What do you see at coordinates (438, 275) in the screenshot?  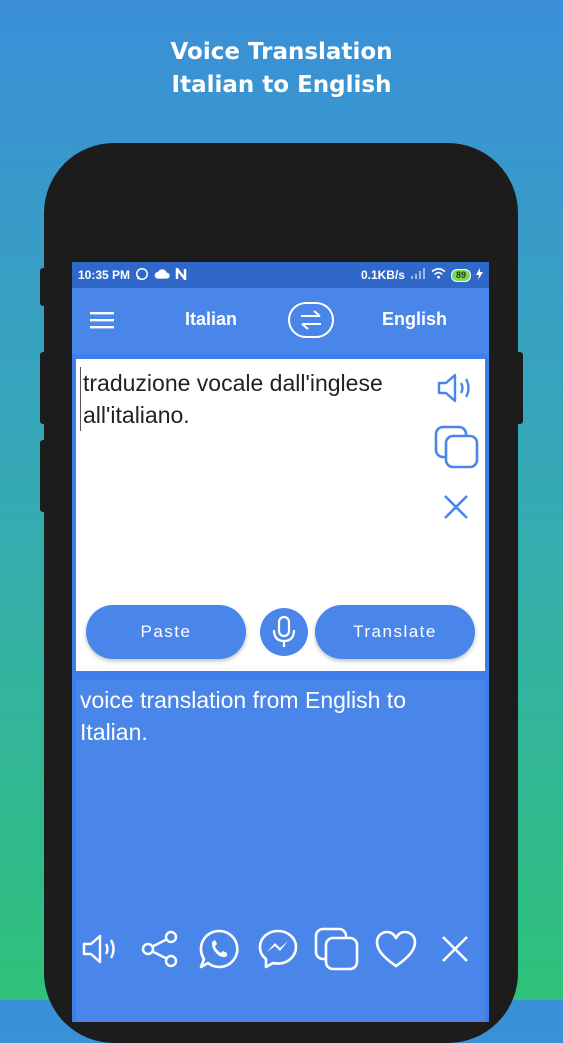 I see `wifi-icon` at bounding box center [438, 275].